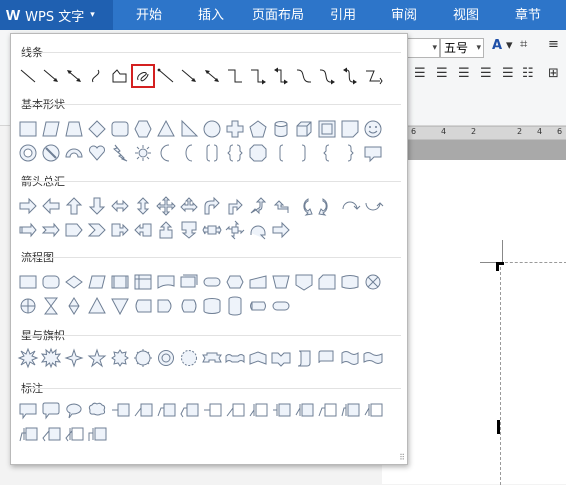  Describe the element at coordinates (120, 129) in the screenshot. I see `basic-shape-5-icon` at that location.